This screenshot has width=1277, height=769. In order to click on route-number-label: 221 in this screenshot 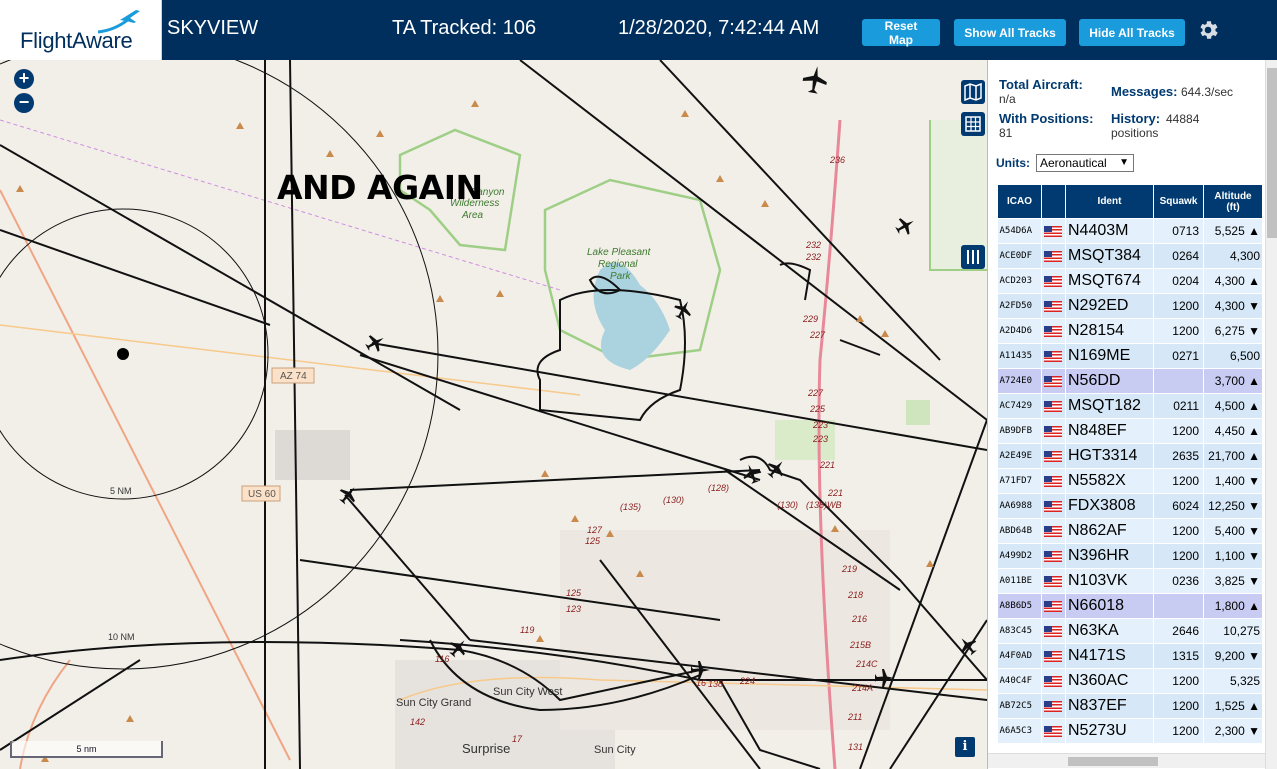, I will do `click(835, 493)`.